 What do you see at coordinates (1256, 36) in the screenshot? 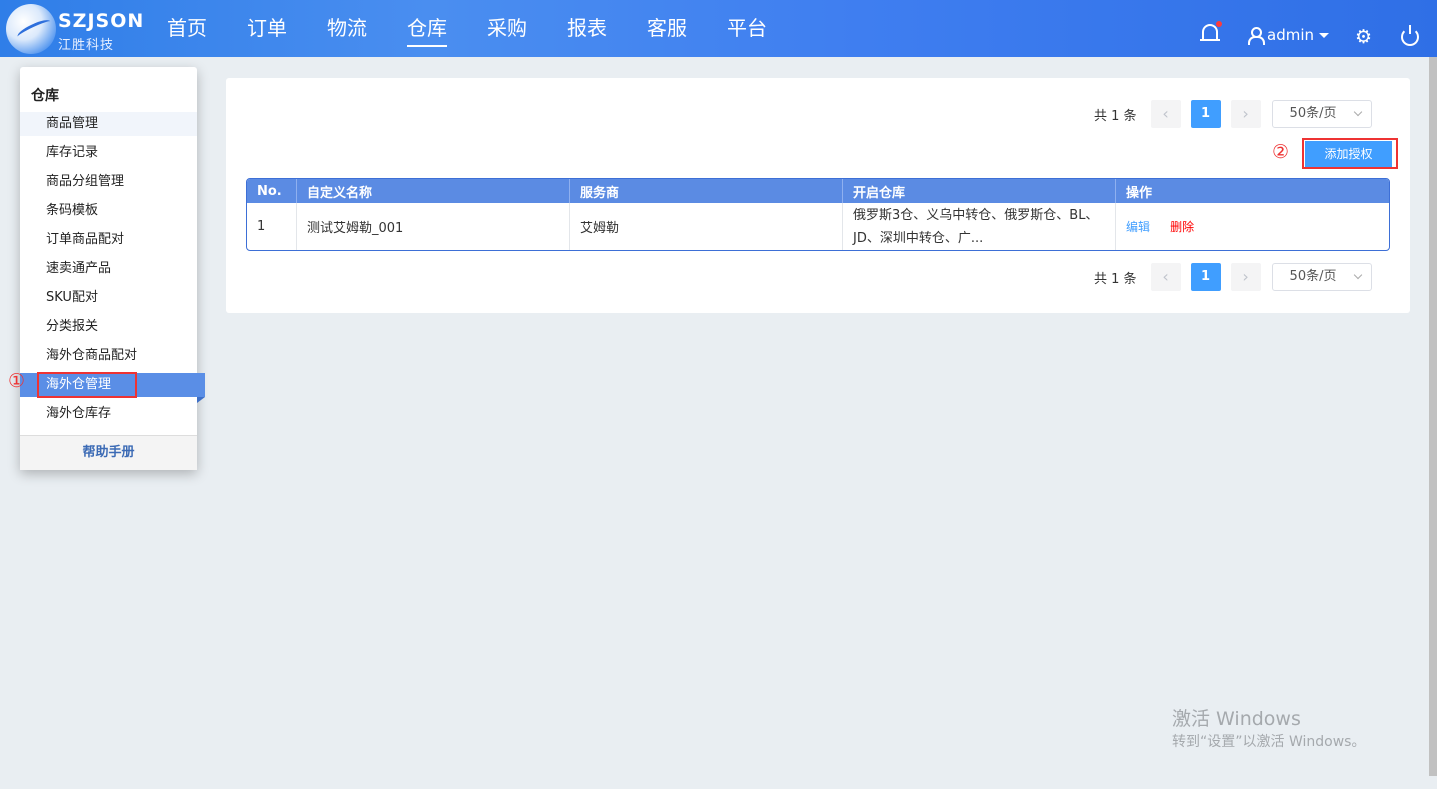
I see `user-icon` at bounding box center [1256, 36].